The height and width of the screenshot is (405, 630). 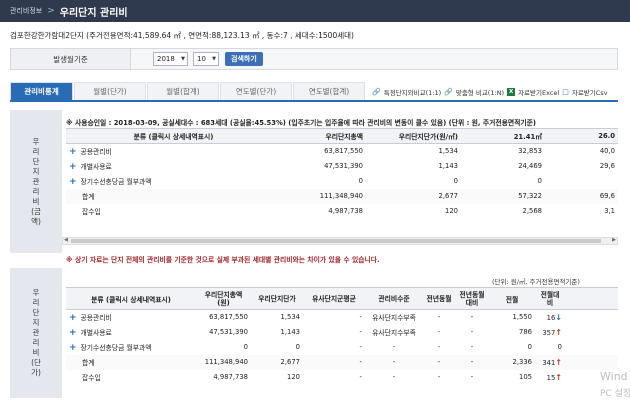 What do you see at coordinates (550, 298) in the screenshot?
I see `col-header-prev-month-diff: 전월대비` at bounding box center [550, 298].